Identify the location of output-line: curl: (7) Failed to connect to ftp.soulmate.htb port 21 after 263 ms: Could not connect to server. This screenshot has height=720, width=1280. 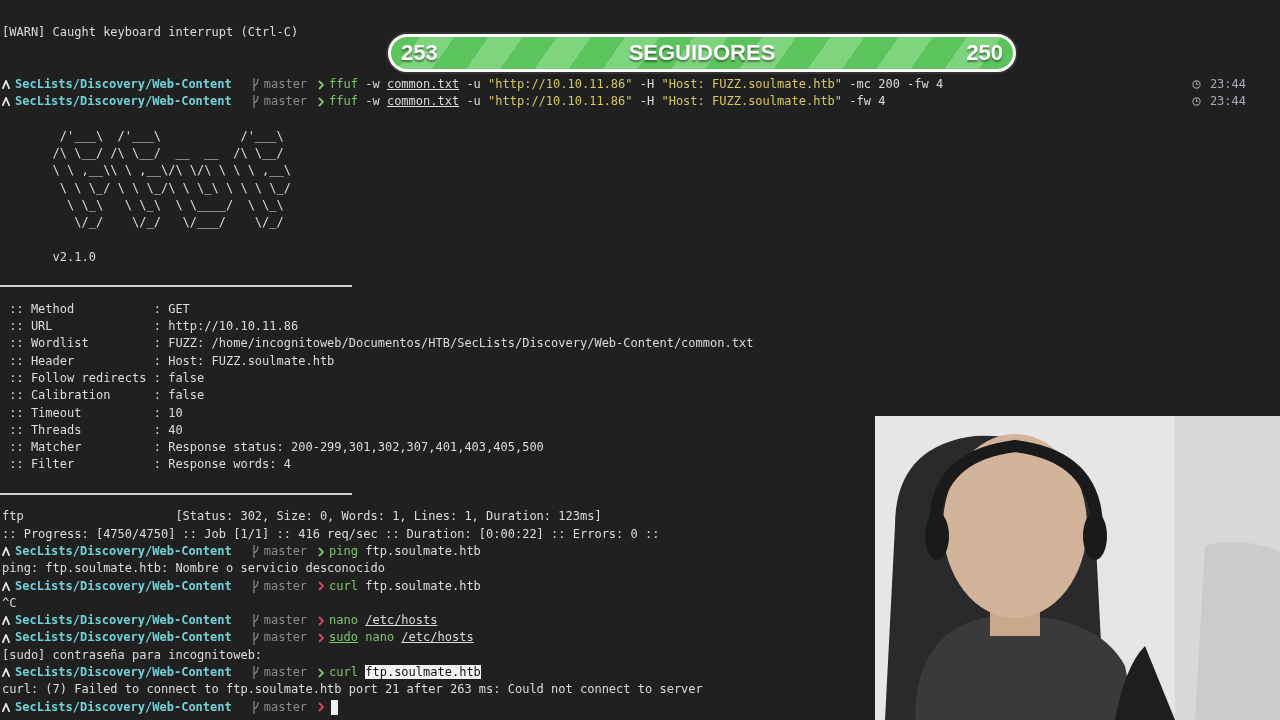
(352, 689).